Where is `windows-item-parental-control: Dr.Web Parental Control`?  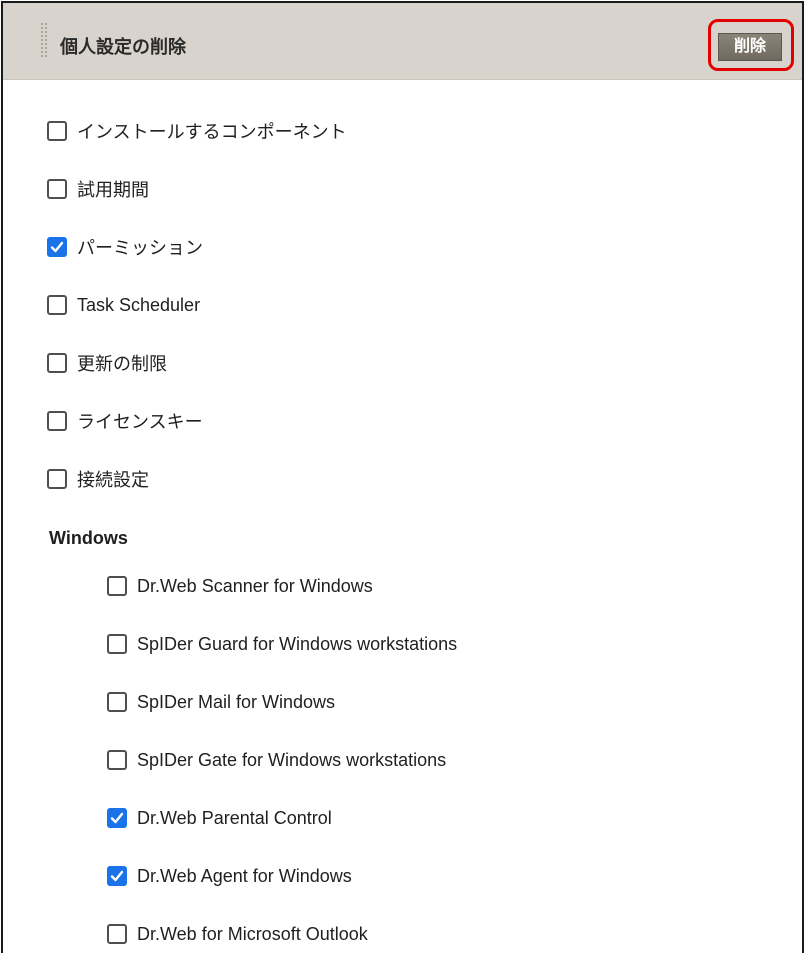
windows-item-parental-control: Dr.Web Parental Control is located at coordinates (219, 818).